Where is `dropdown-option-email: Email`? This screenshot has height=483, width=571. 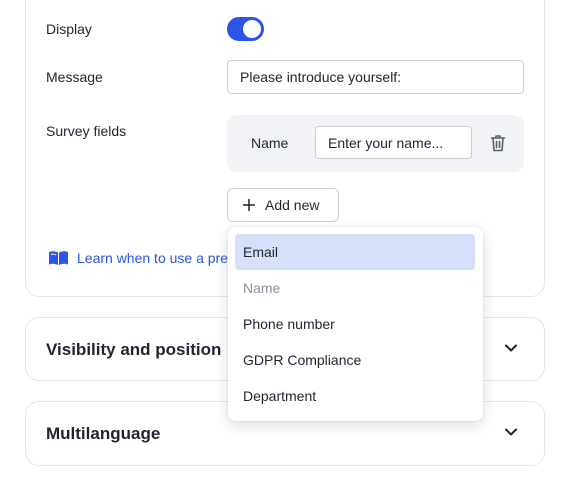 dropdown-option-email: Email is located at coordinates (355, 252).